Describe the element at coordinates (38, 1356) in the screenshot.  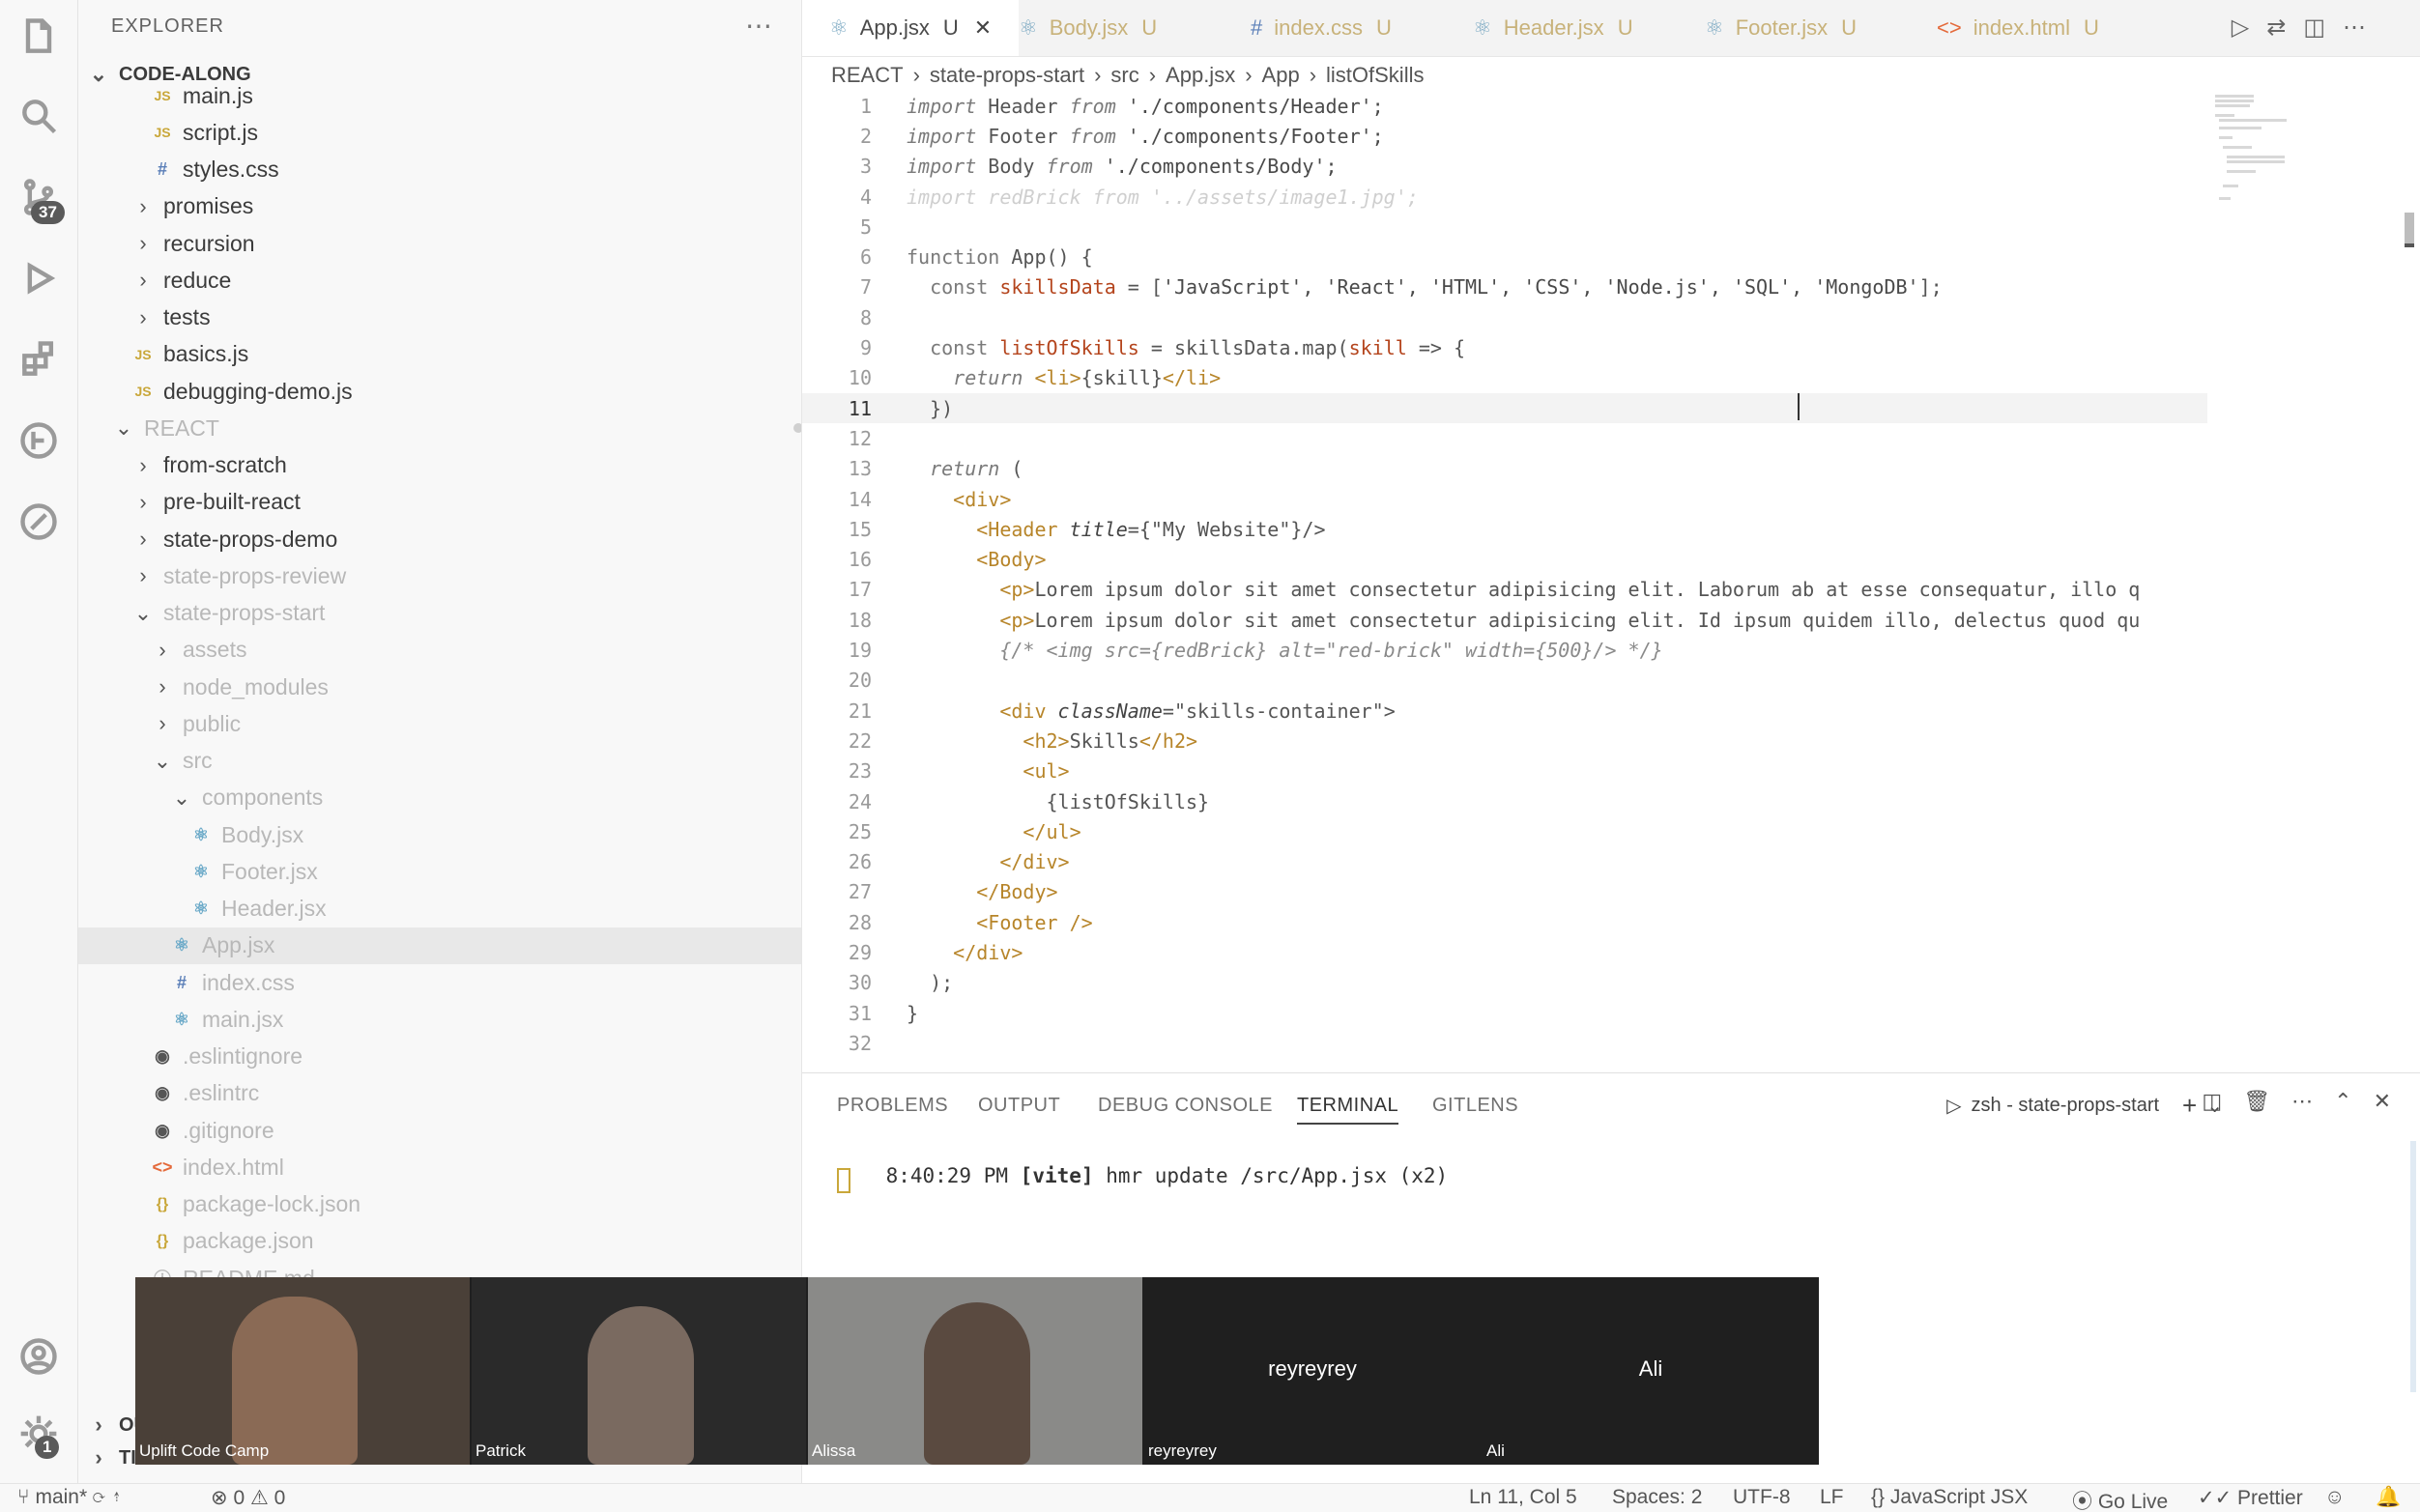
I see `account-icon` at that location.